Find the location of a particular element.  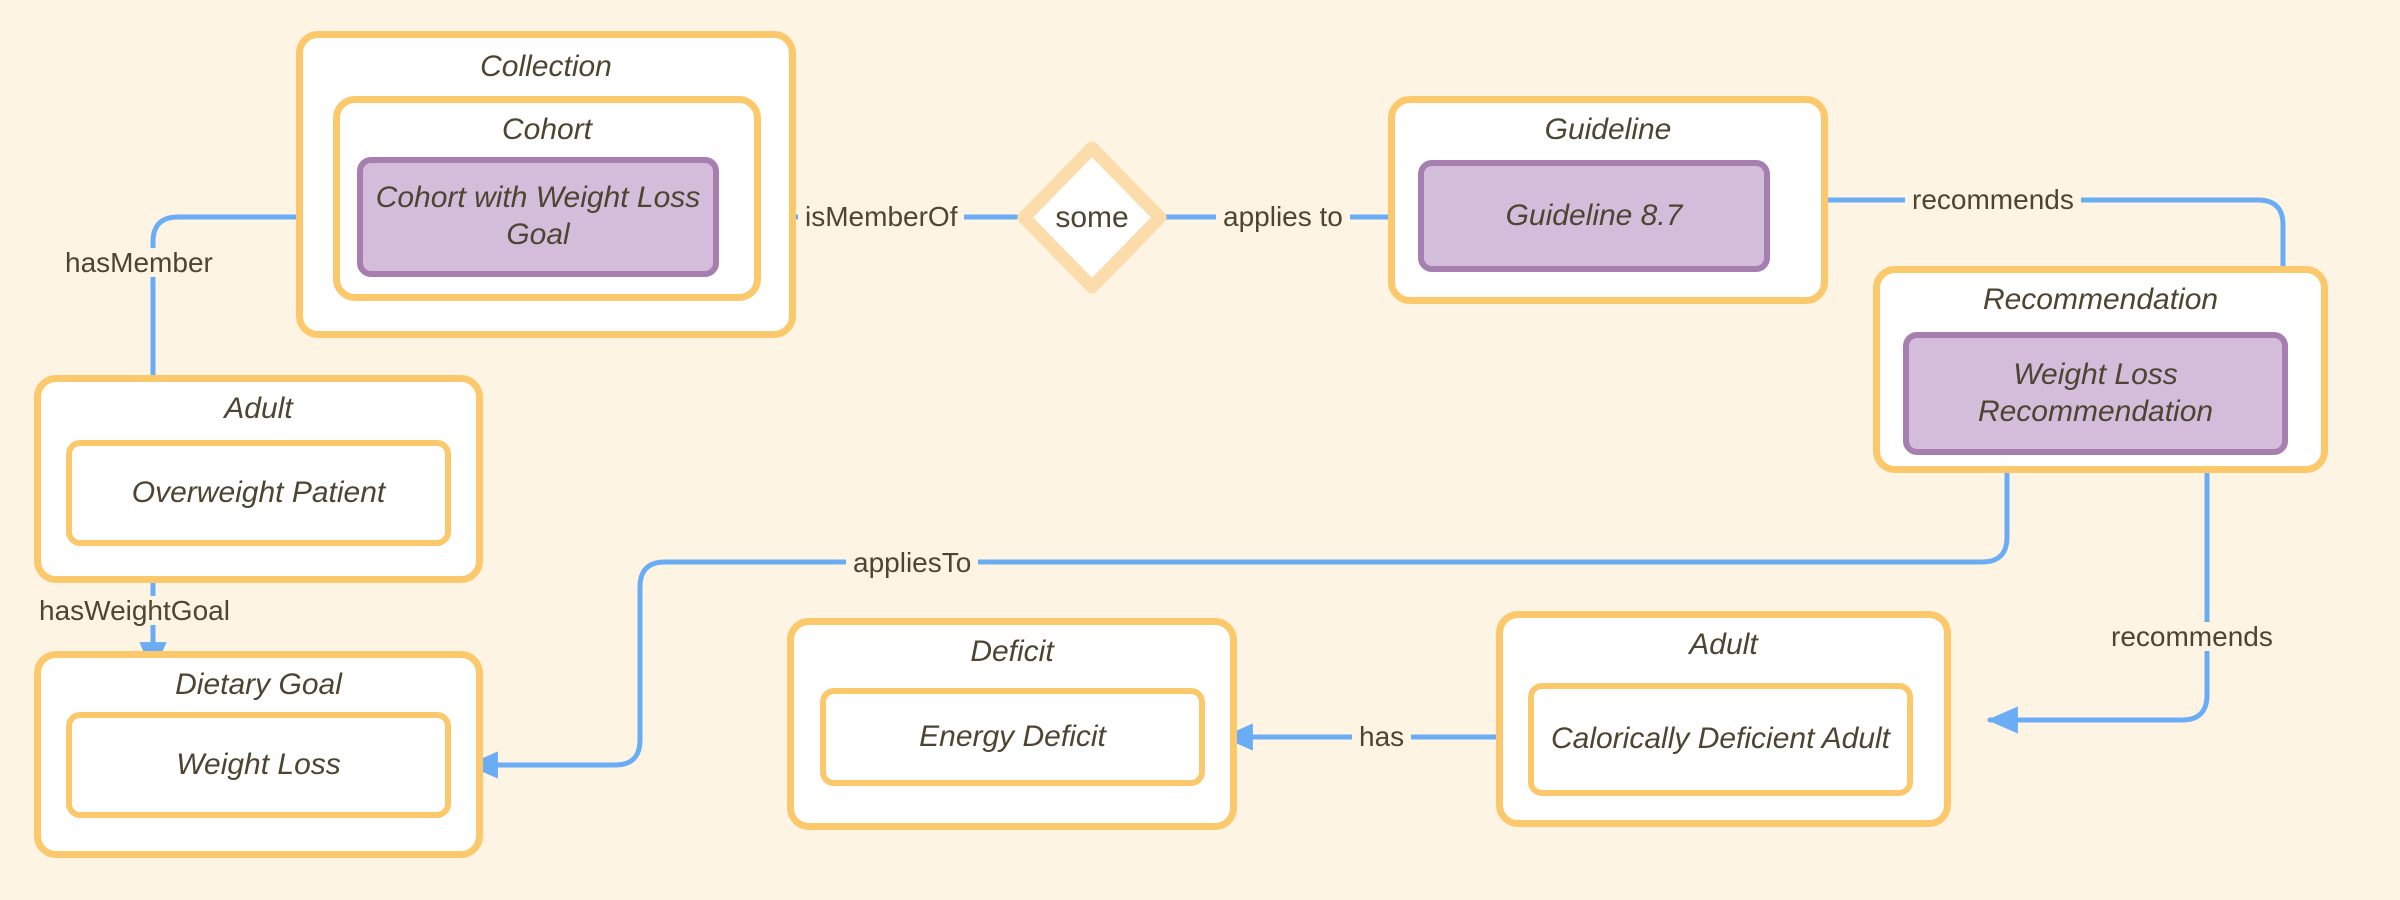

individual-cohort-with-weight-loss-goal: Cohort with Weight Loss Goal is located at coordinates (538, 217).